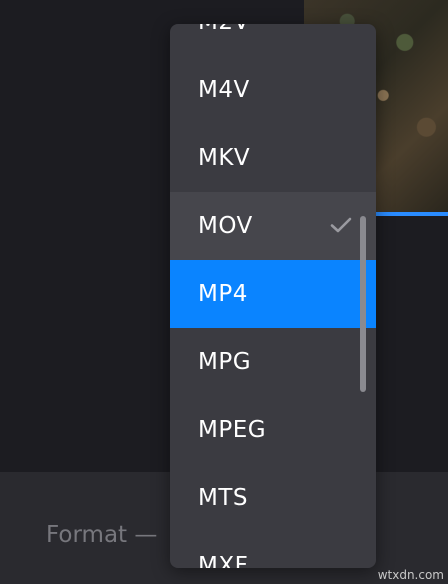 The width and height of the screenshot is (448, 584). I want to click on format-option-label: MKV, so click(224, 158).